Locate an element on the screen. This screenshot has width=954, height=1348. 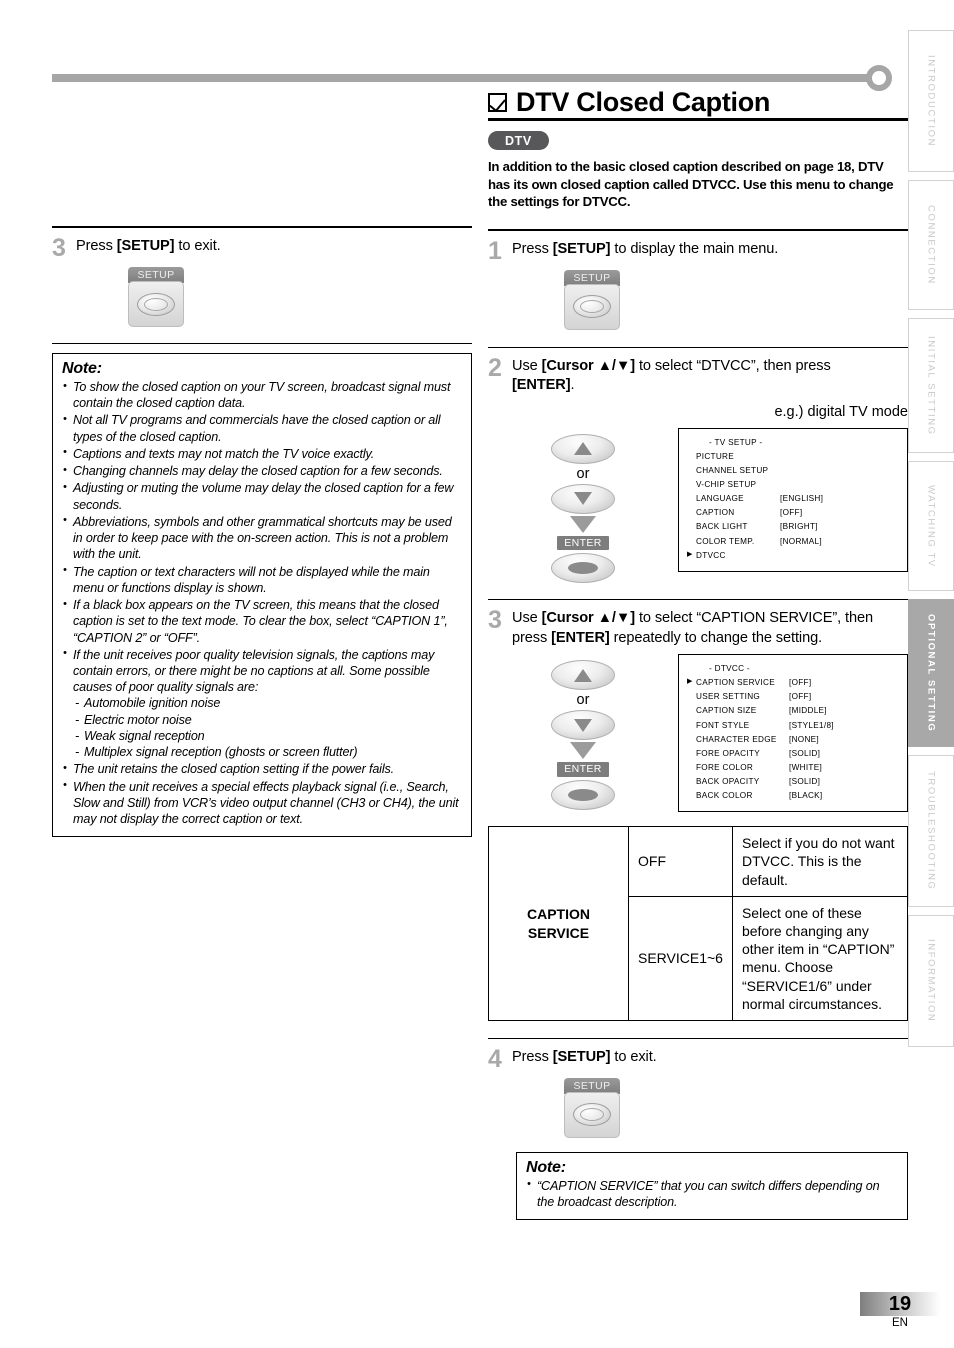
section-tab-information: INFORMATION is located at coordinates (931, 981).